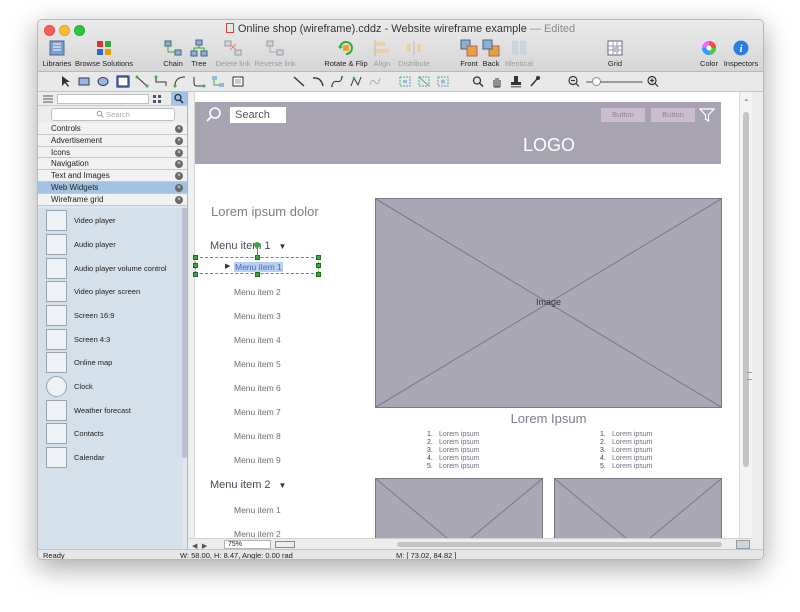 Image resolution: width=800 pixels, height=612 pixels. Describe the element at coordinates (114, 316) in the screenshot. I see `library-item-screen-16-9: Screen 16:9` at that location.